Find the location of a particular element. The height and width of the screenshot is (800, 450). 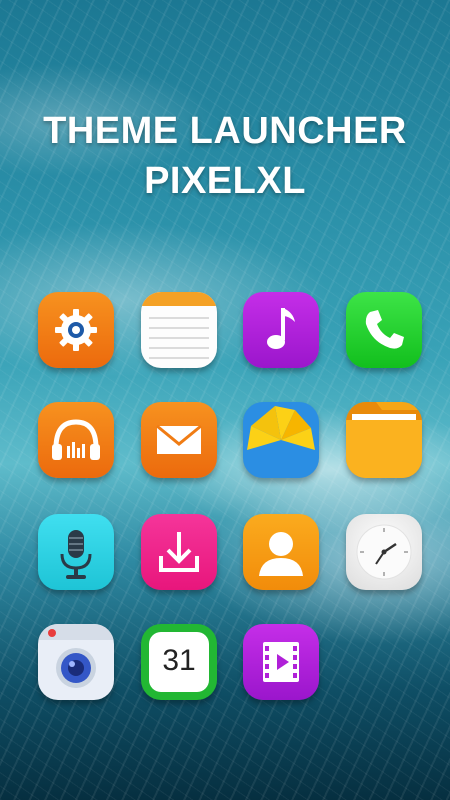

clock-app is located at coordinates (384, 552).